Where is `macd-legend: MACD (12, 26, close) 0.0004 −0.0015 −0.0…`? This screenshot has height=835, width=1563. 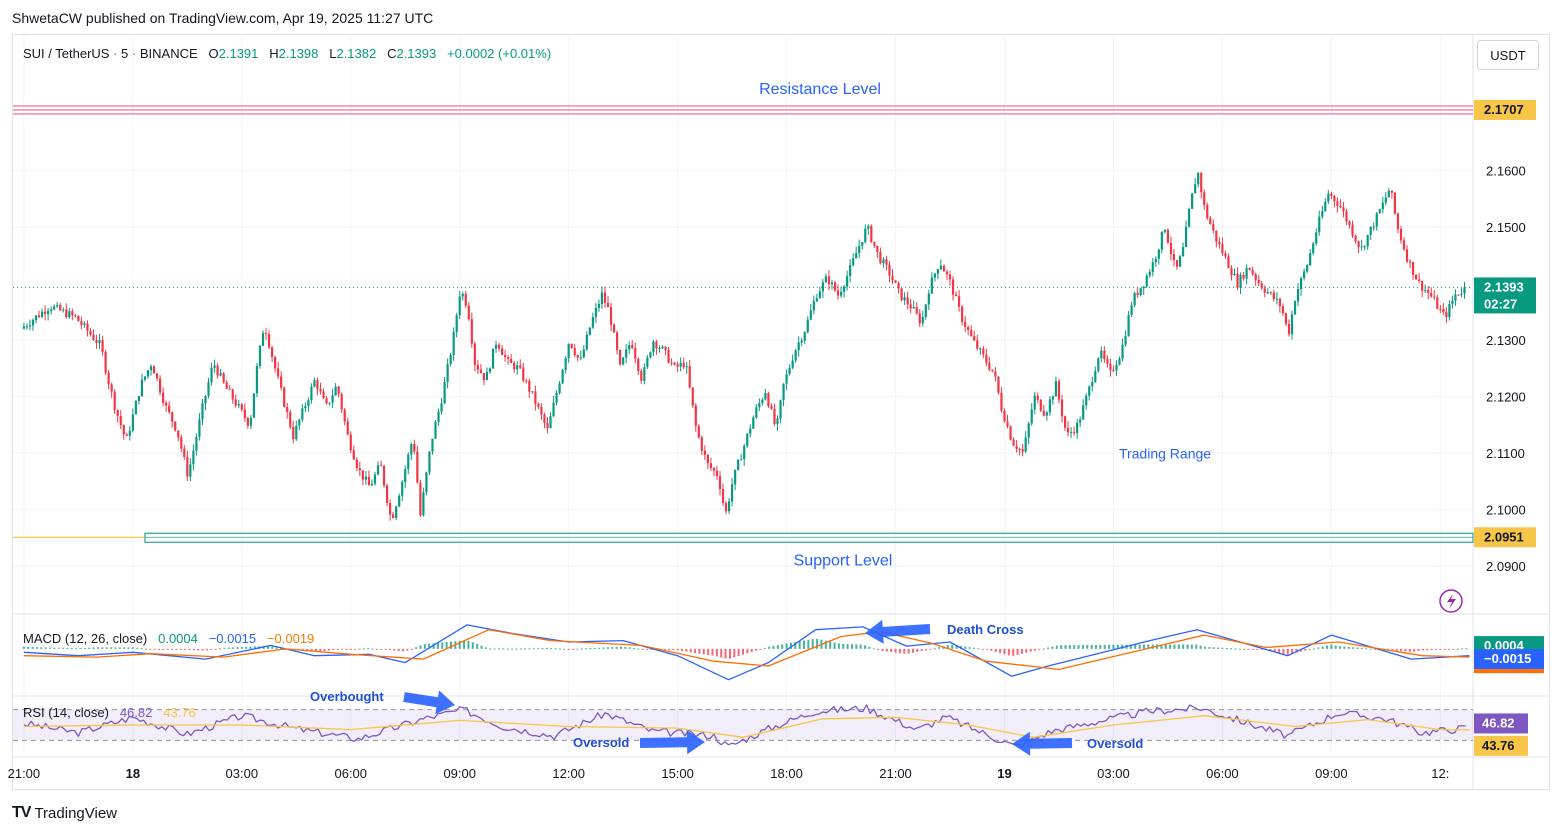
macd-legend: MACD (12, 26, close) 0.0004 −0.0015 −0.0… is located at coordinates (168, 638).